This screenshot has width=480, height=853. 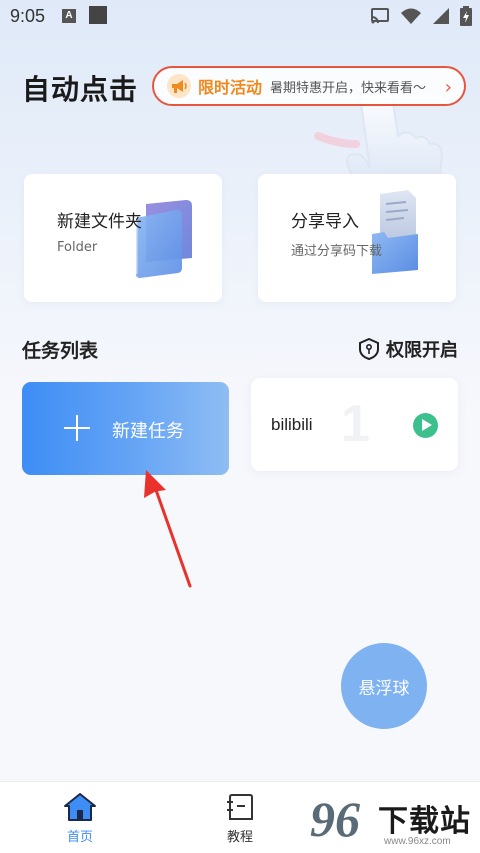 I want to click on red-arrow-annotation, so click(x=168, y=529).